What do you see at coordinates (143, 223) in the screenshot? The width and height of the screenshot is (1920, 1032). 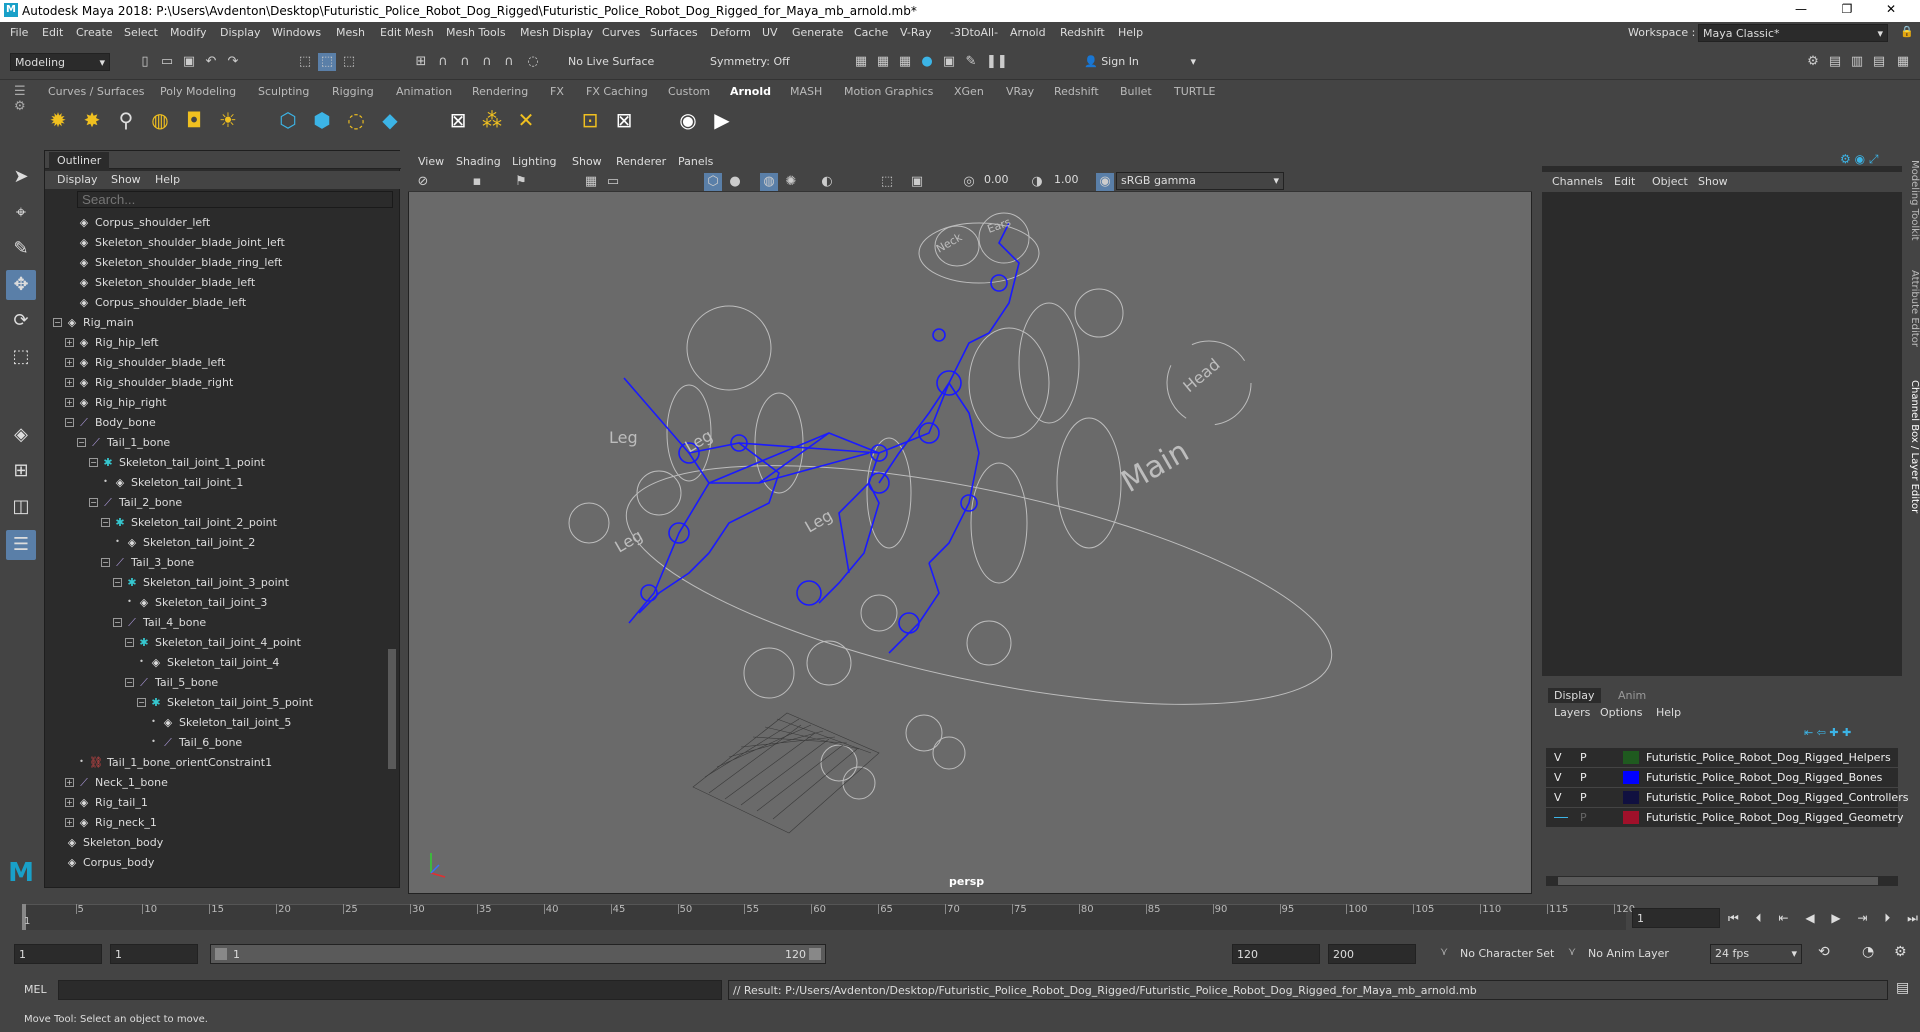 I see `outliner-item: ◈ Corpus_shoulder_left` at bounding box center [143, 223].